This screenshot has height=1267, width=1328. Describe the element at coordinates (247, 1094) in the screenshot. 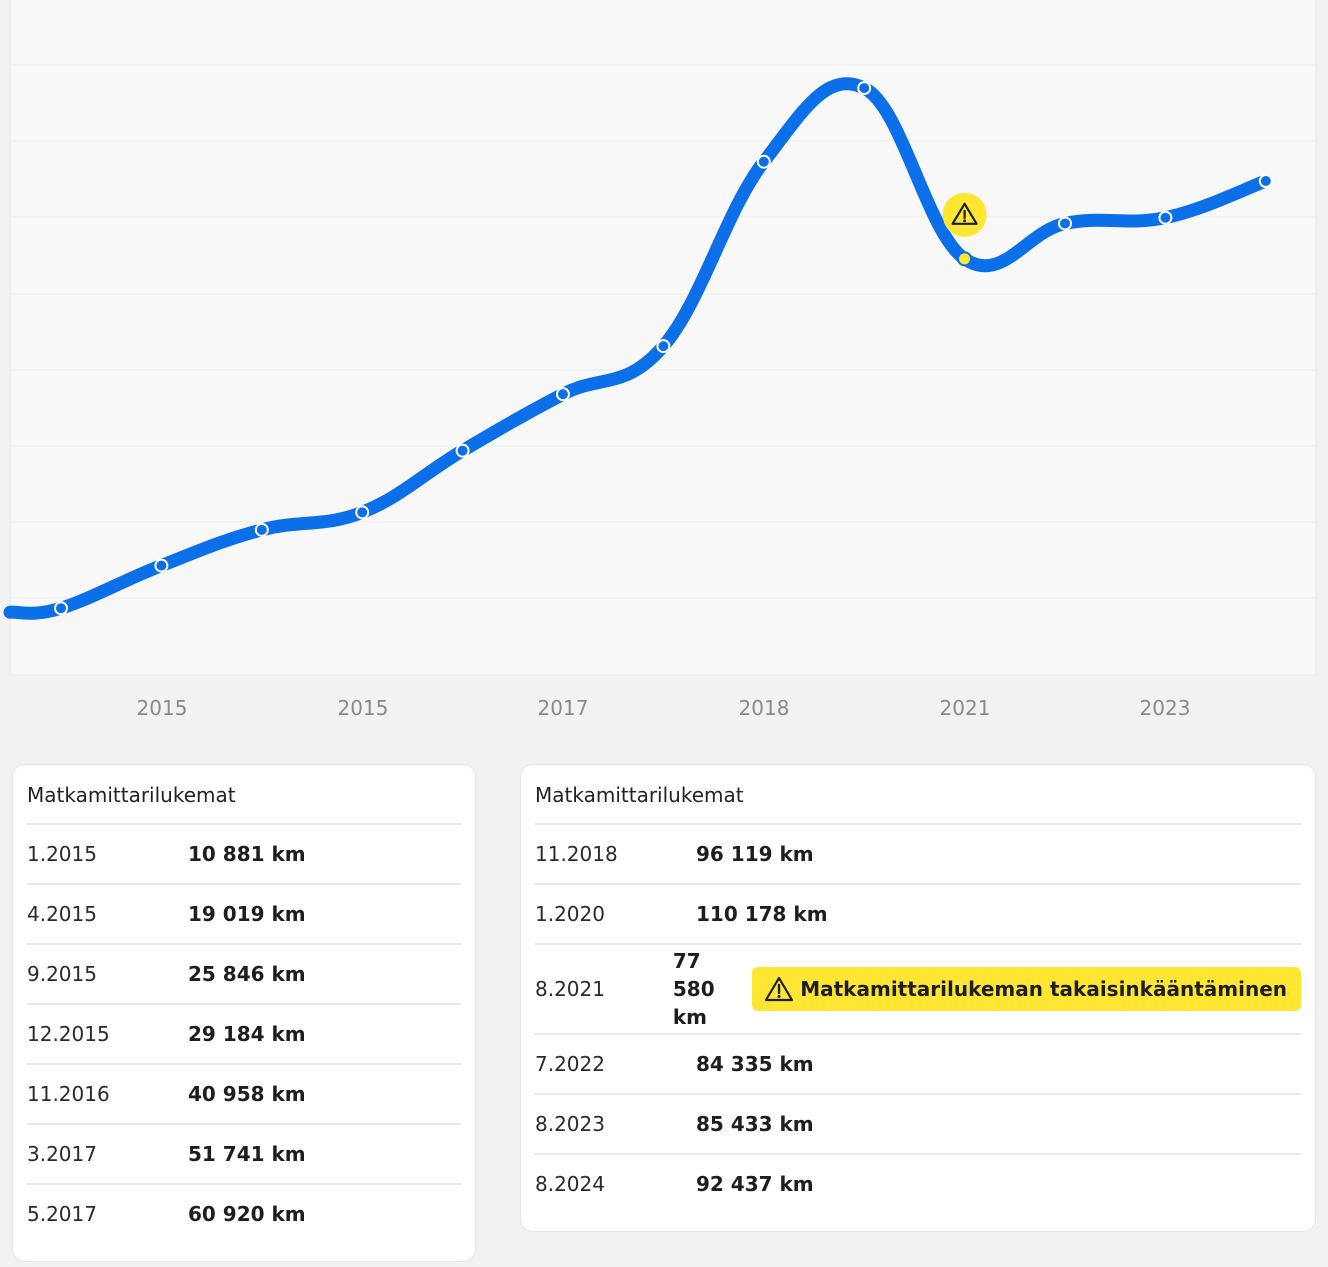

I see `reading-km: 40 958 km` at that location.